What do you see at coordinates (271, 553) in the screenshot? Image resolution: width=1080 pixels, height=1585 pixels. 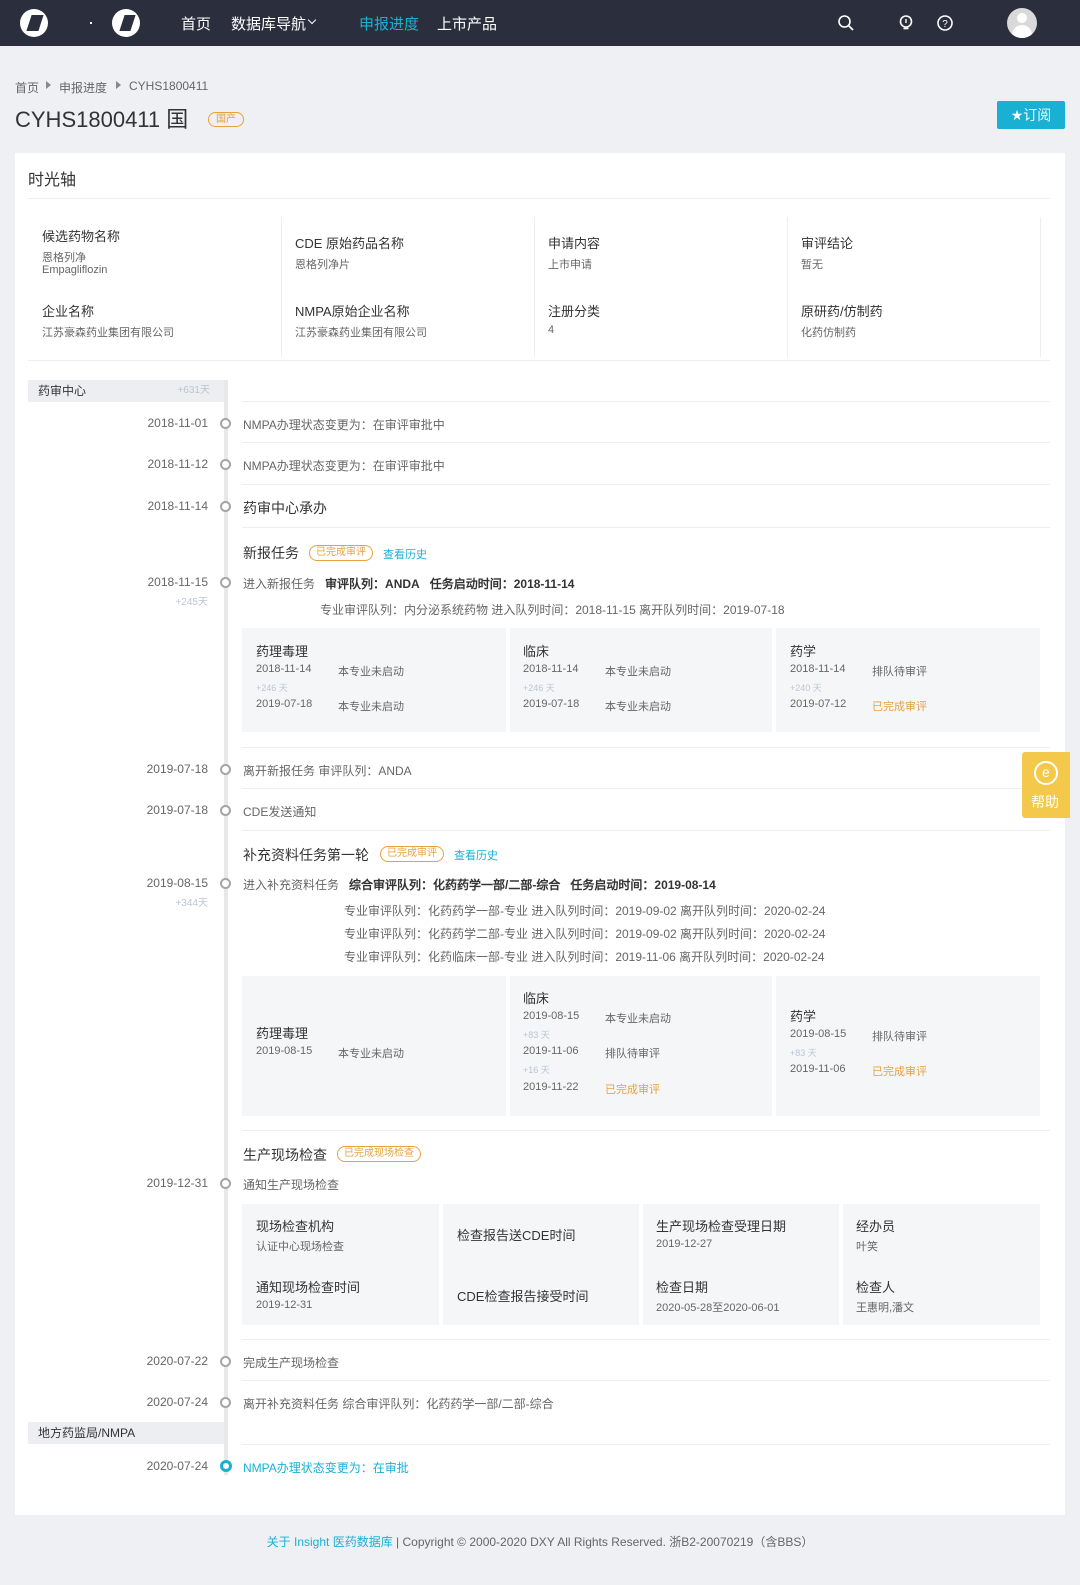 I see `task-title: 新报任务` at bounding box center [271, 553].